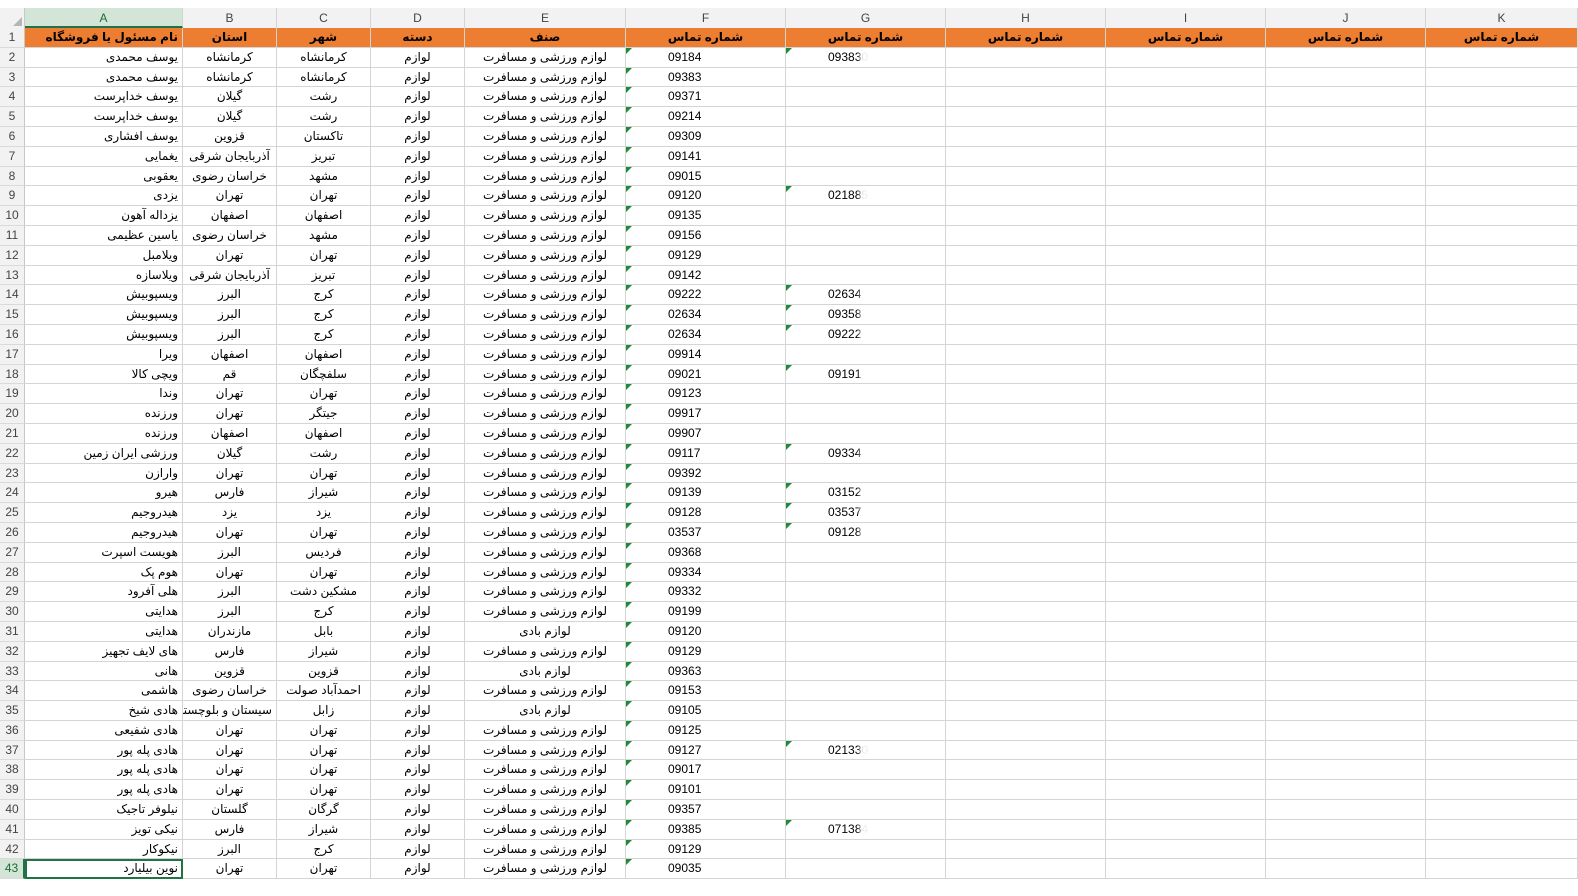 The height and width of the screenshot is (896, 1578). Describe the element at coordinates (230, 275) in the screenshot. I see `cell-province: آذربایجان شرقی` at that location.